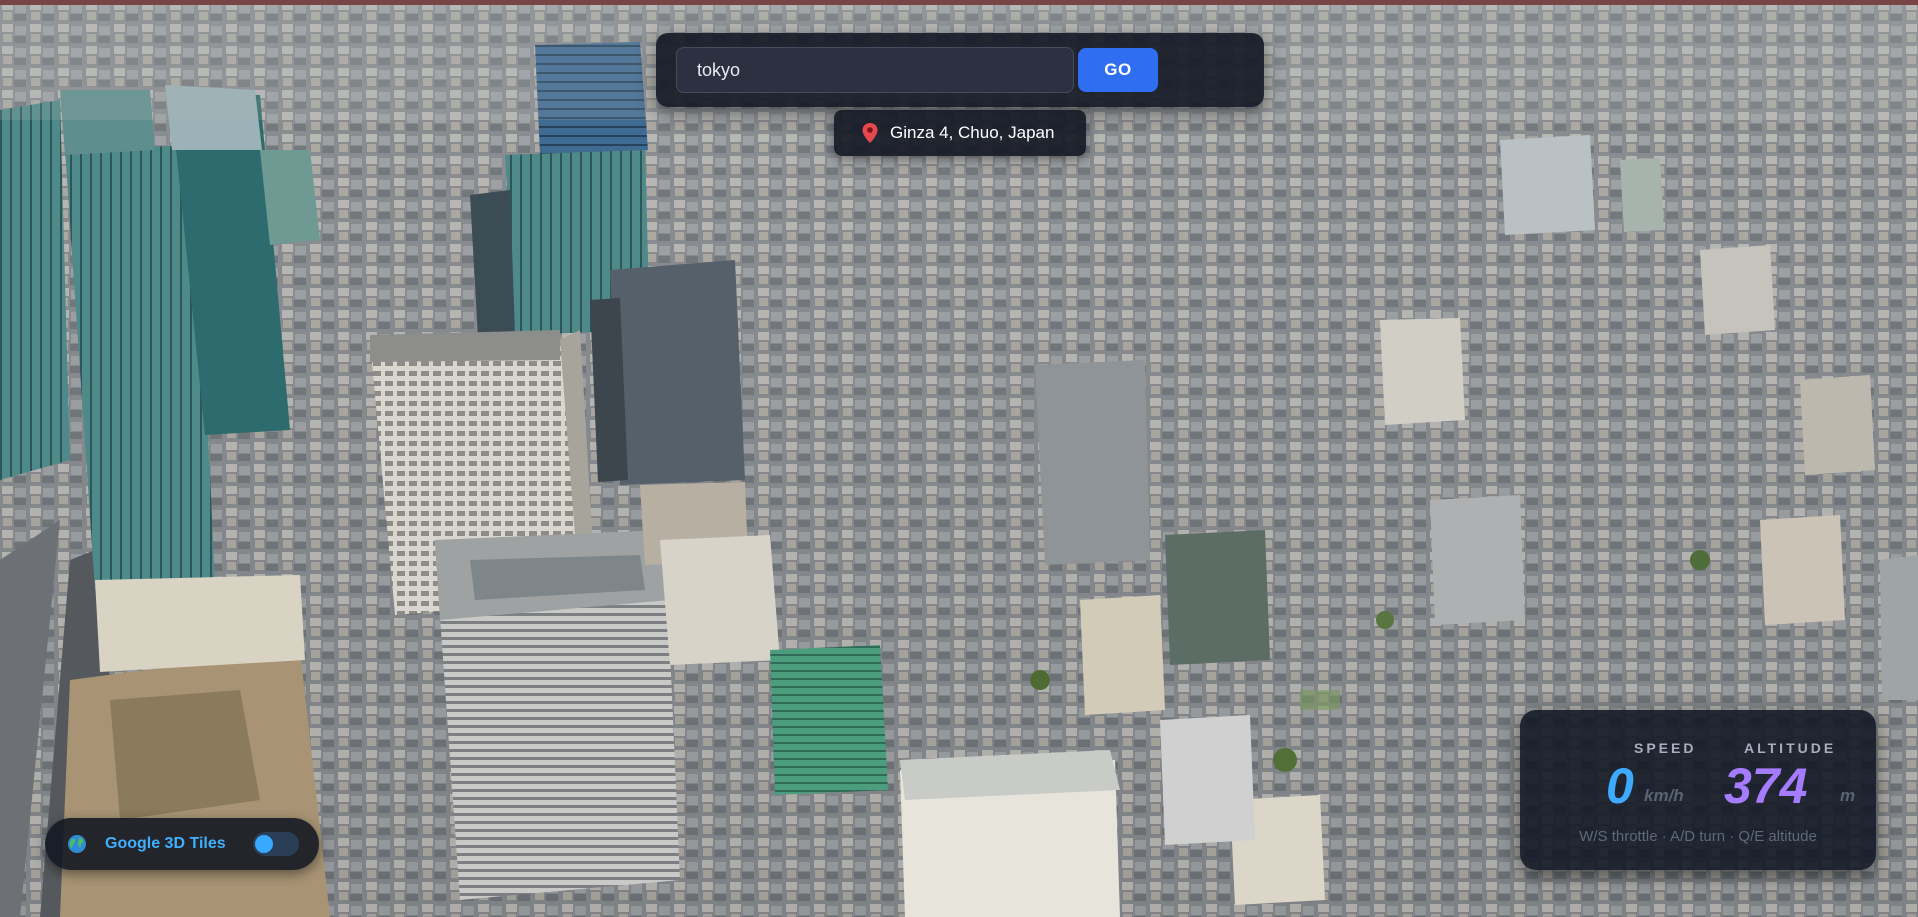 The width and height of the screenshot is (1918, 917). I want to click on tiles-label: Google 3D Tiles, so click(165, 843).